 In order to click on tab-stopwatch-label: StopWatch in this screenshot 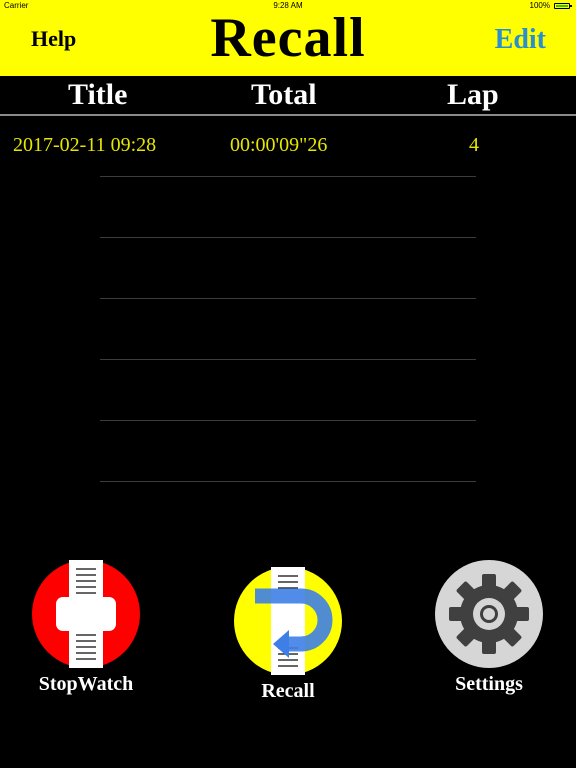, I will do `click(86, 684)`.